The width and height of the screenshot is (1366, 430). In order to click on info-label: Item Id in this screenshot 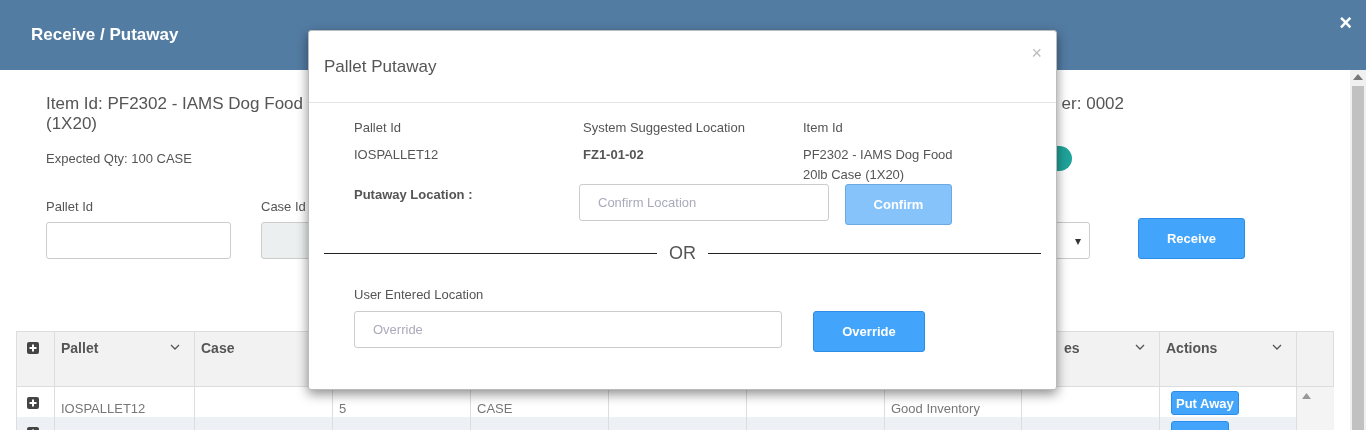, I will do `click(823, 127)`.